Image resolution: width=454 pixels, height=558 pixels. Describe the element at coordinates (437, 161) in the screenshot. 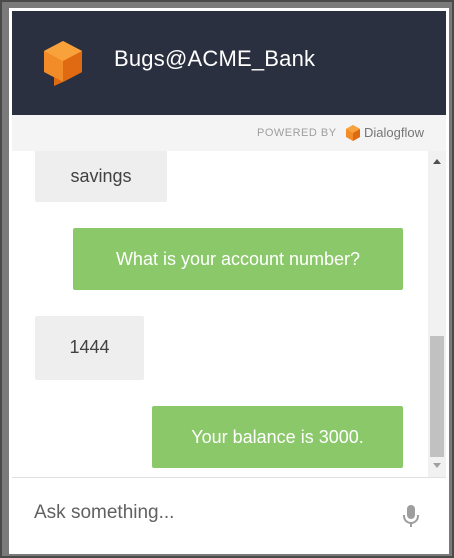

I see `scroll-up-arrow-icon` at that location.